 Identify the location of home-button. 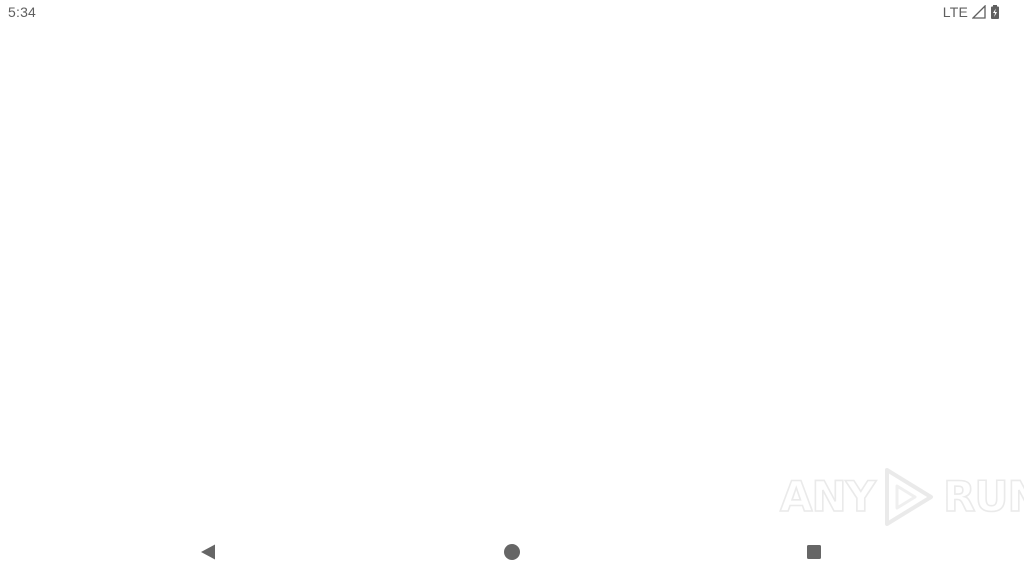
(512, 552).